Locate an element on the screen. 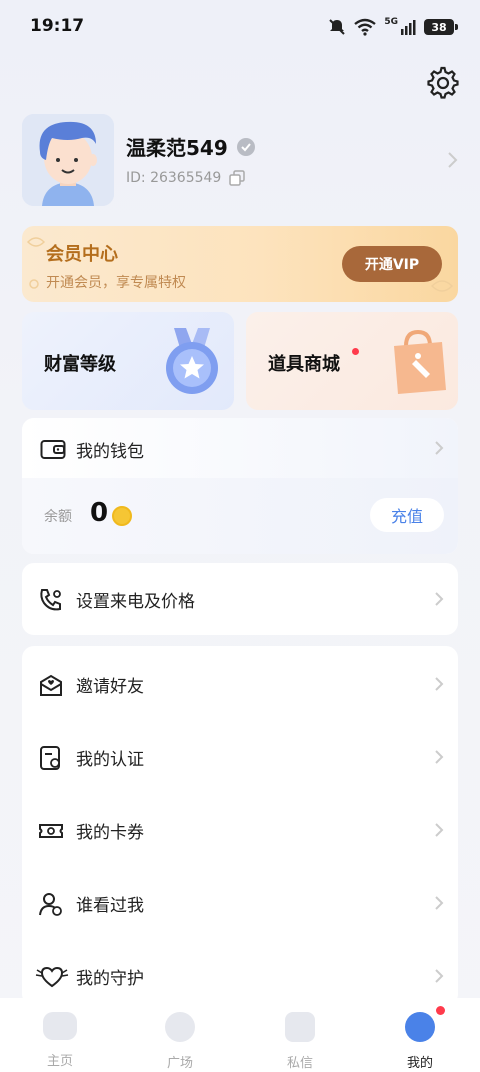  home-icon is located at coordinates (60, 1026).